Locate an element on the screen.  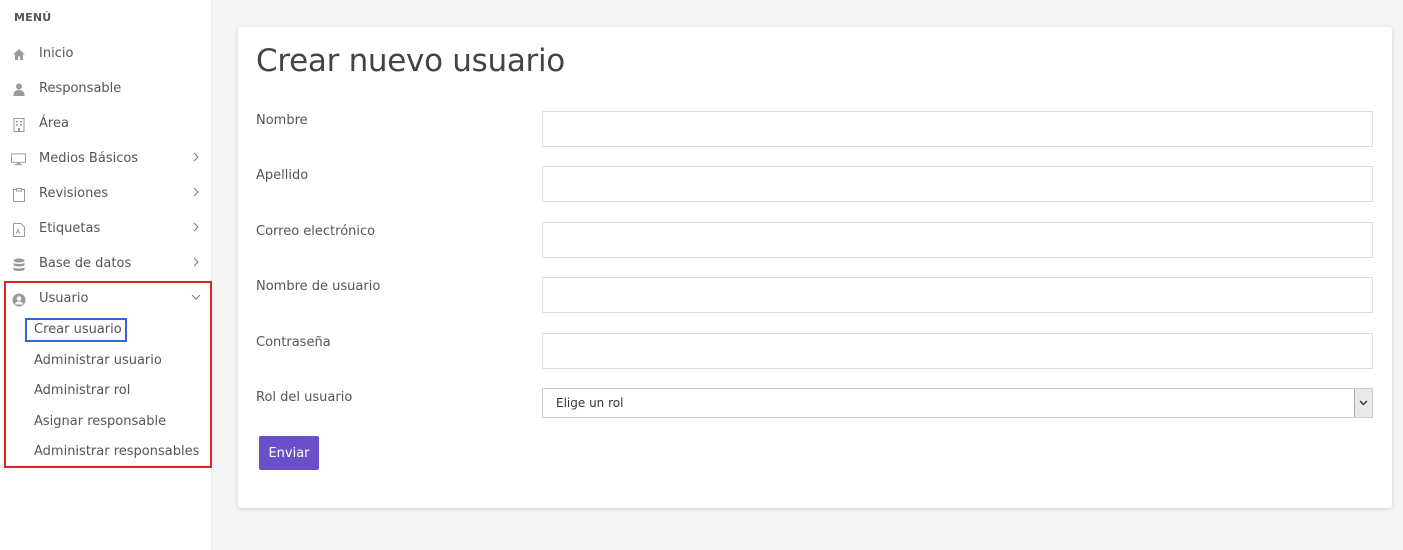
sidebar-item-label: Responsable is located at coordinates (80, 88).